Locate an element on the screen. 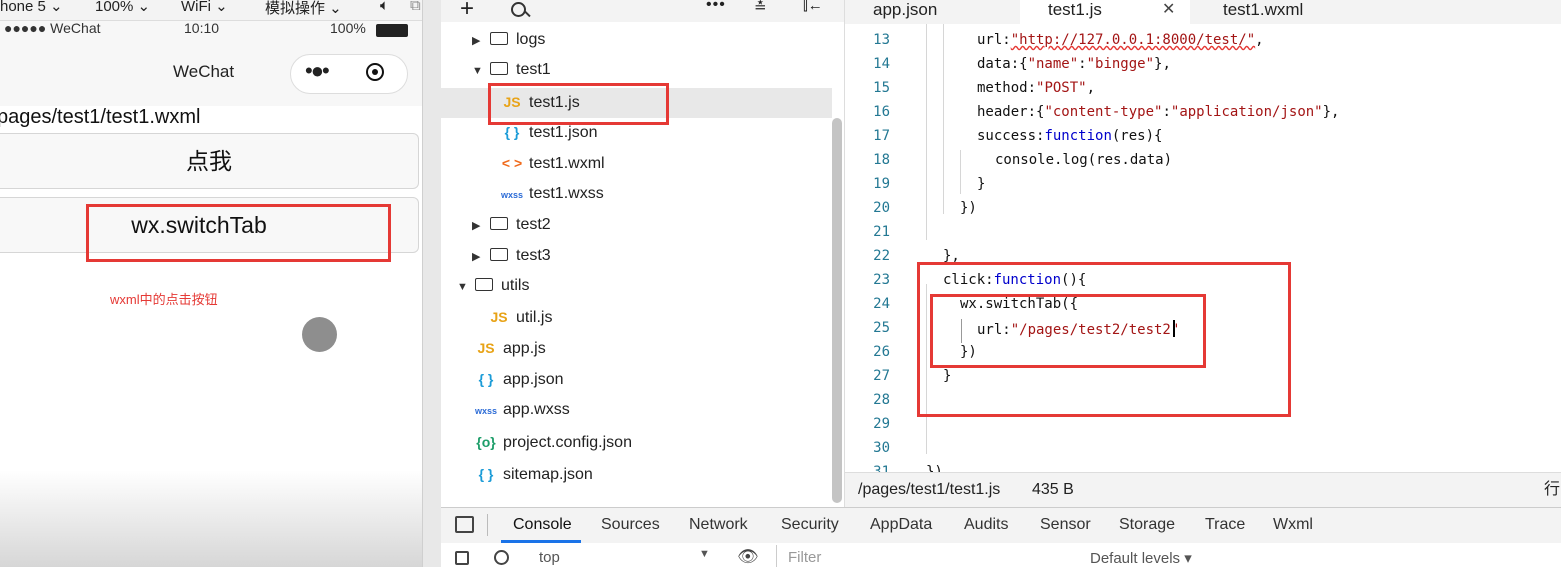 The image size is (1561, 567). filter-input: Filter is located at coordinates (804, 557).